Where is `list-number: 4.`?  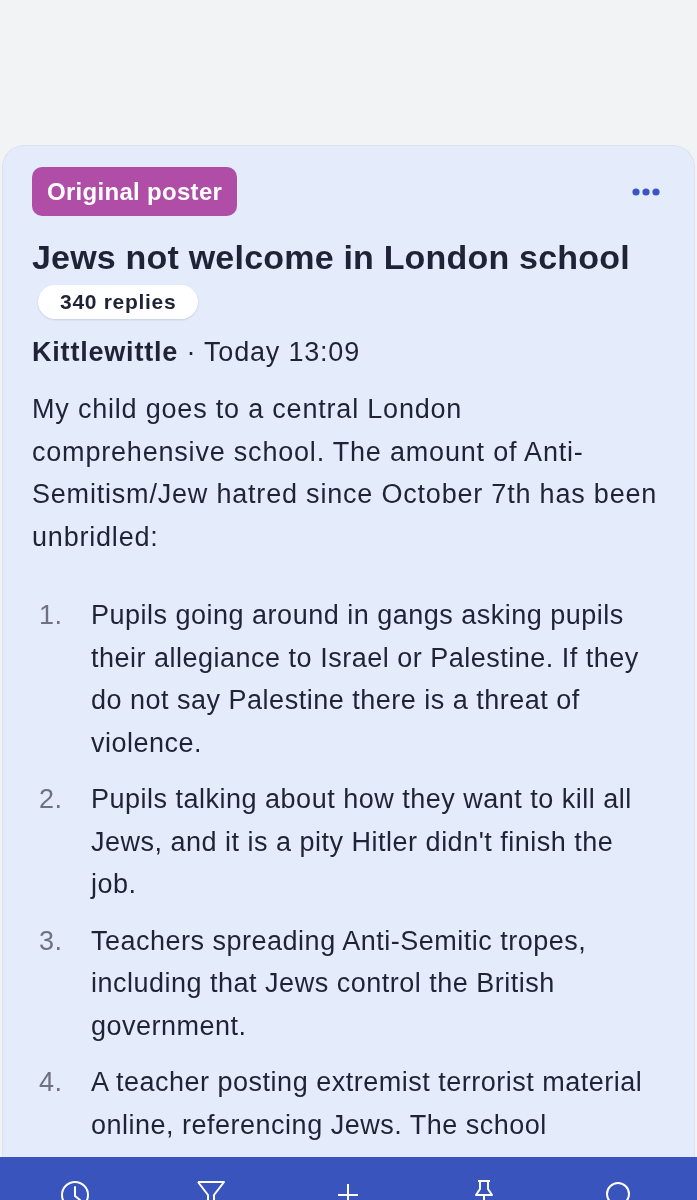 list-number: 4. is located at coordinates (50, 1082).